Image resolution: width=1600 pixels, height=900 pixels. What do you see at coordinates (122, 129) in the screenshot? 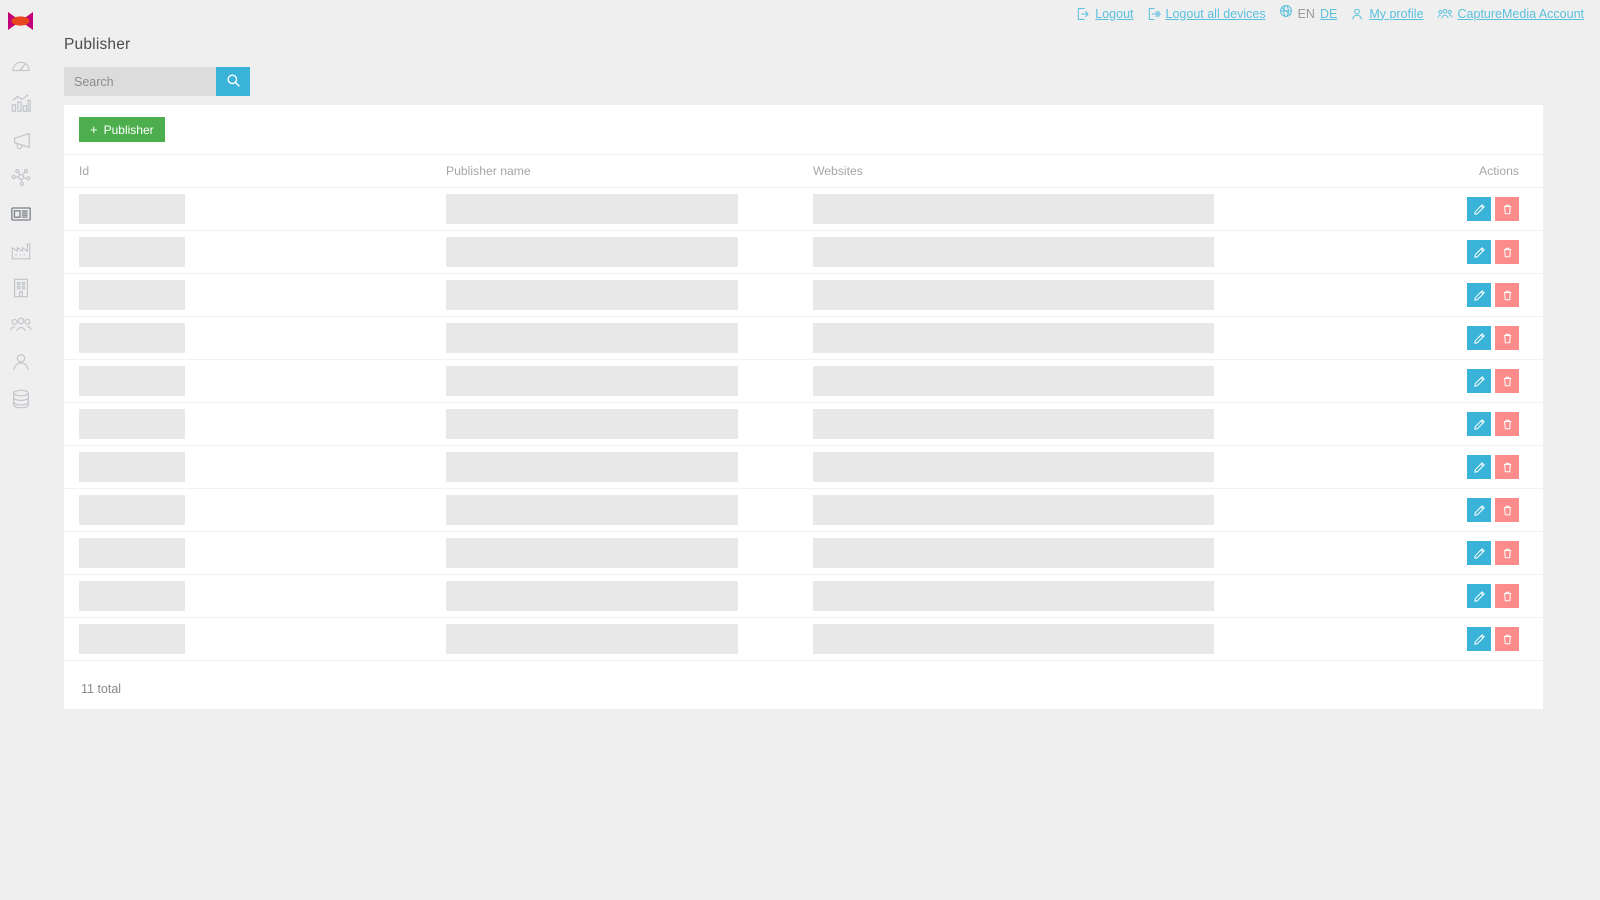
I see `add-publisher-button: + Publisher` at bounding box center [122, 129].